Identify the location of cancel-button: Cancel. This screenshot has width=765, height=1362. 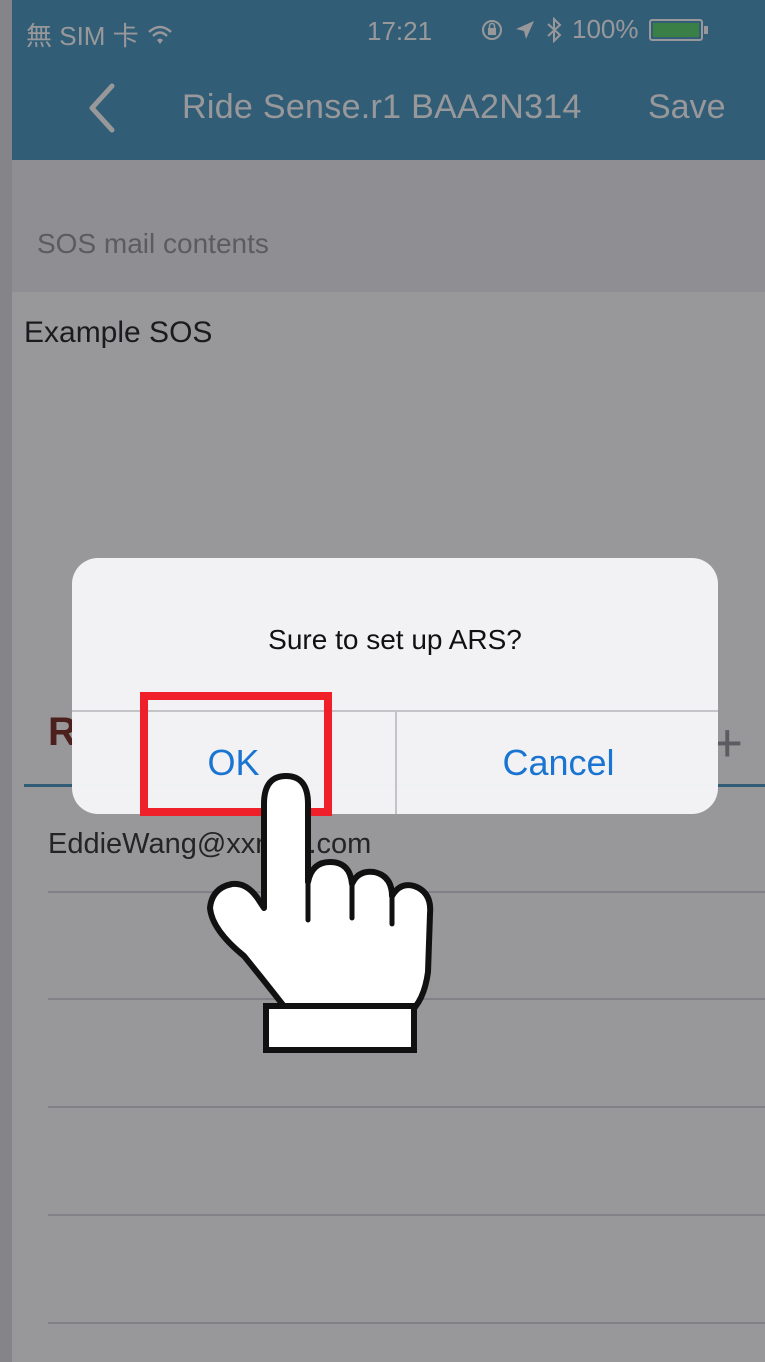
(557, 763).